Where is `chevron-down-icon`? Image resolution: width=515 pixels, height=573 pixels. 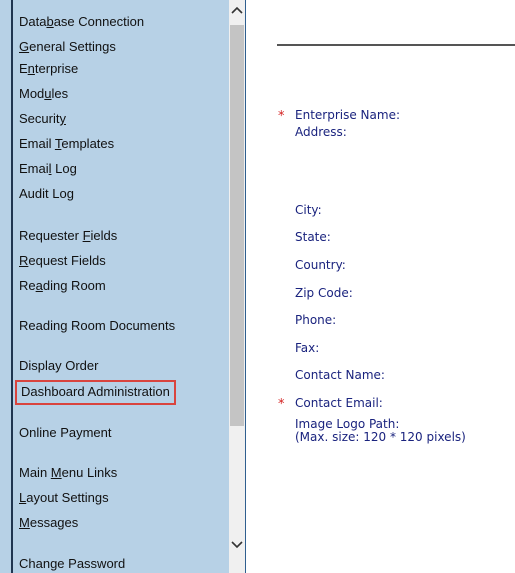
chevron-down-icon is located at coordinates (237, 545).